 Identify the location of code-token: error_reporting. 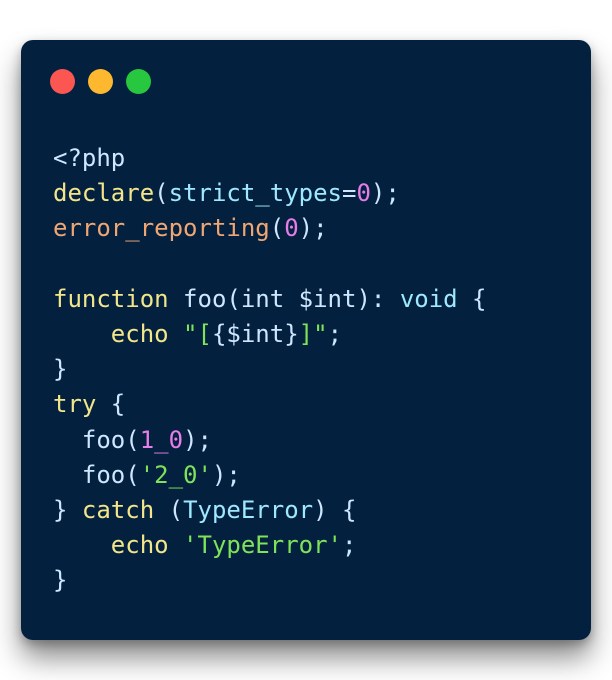
(161, 228).